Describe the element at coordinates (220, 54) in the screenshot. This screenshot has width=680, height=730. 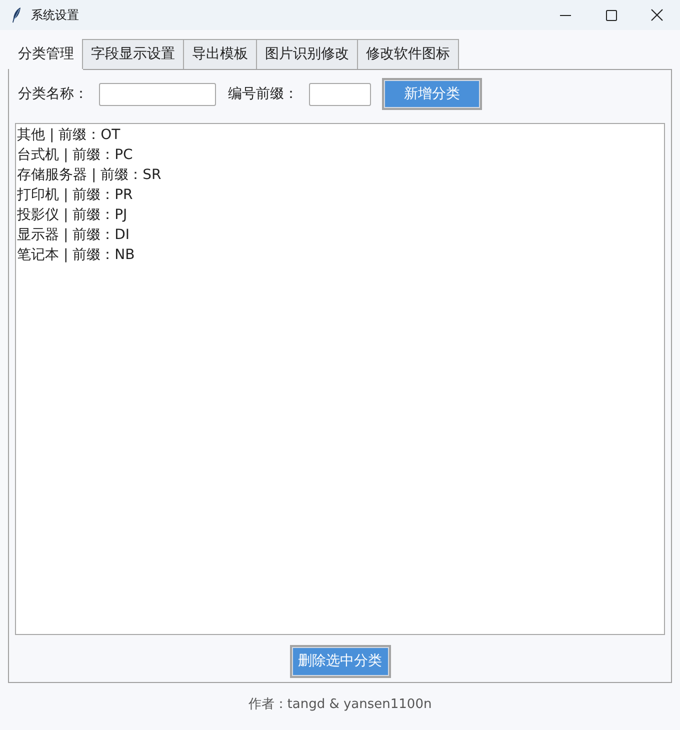
I see `tab: 导出模板` at that location.